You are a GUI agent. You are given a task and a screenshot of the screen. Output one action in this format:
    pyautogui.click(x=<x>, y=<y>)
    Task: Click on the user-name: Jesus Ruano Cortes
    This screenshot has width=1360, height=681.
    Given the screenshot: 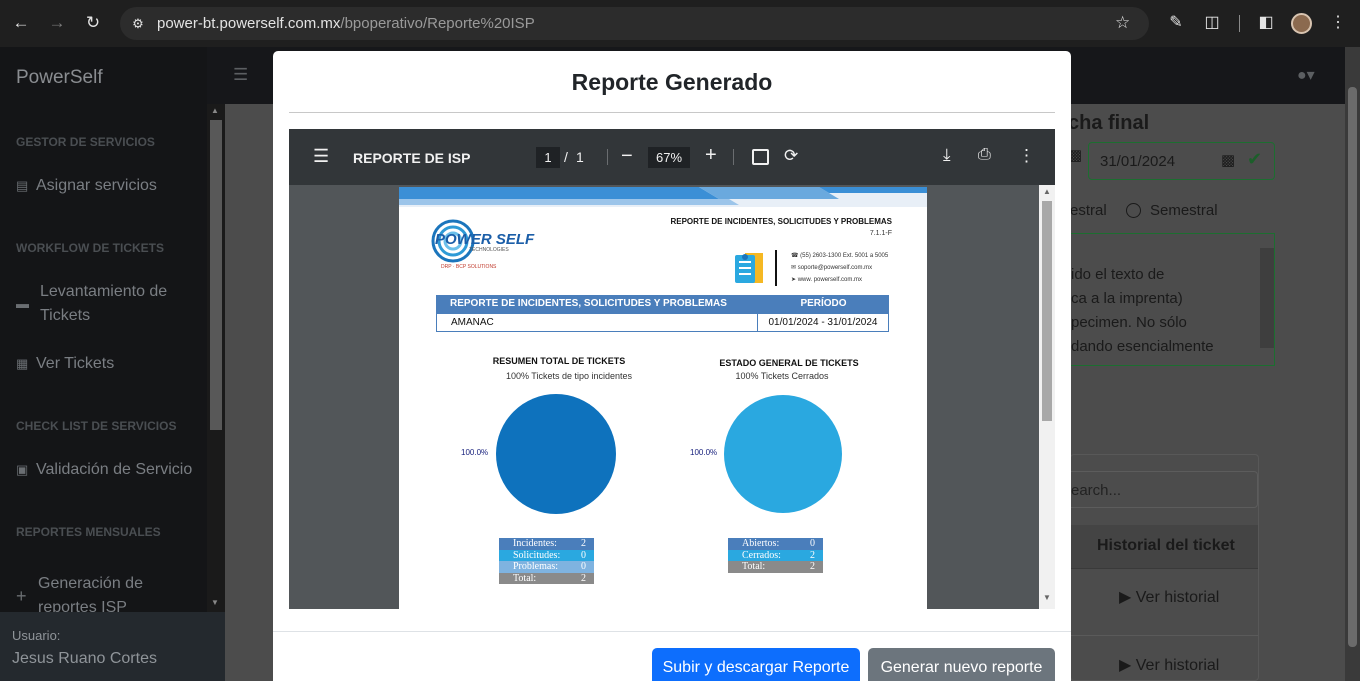 What is the action you would take?
    pyautogui.click(x=84, y=658)
    